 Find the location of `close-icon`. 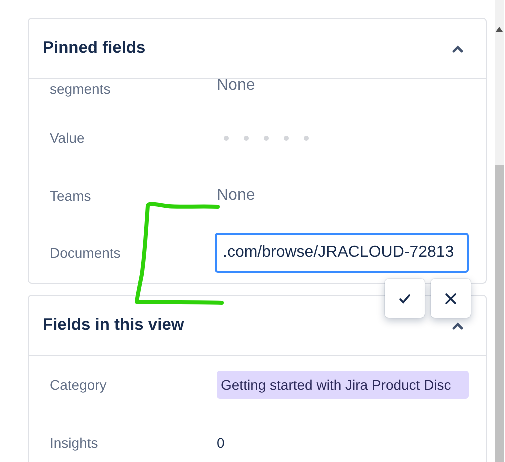

close-icon is located at coordinates (451, 298).